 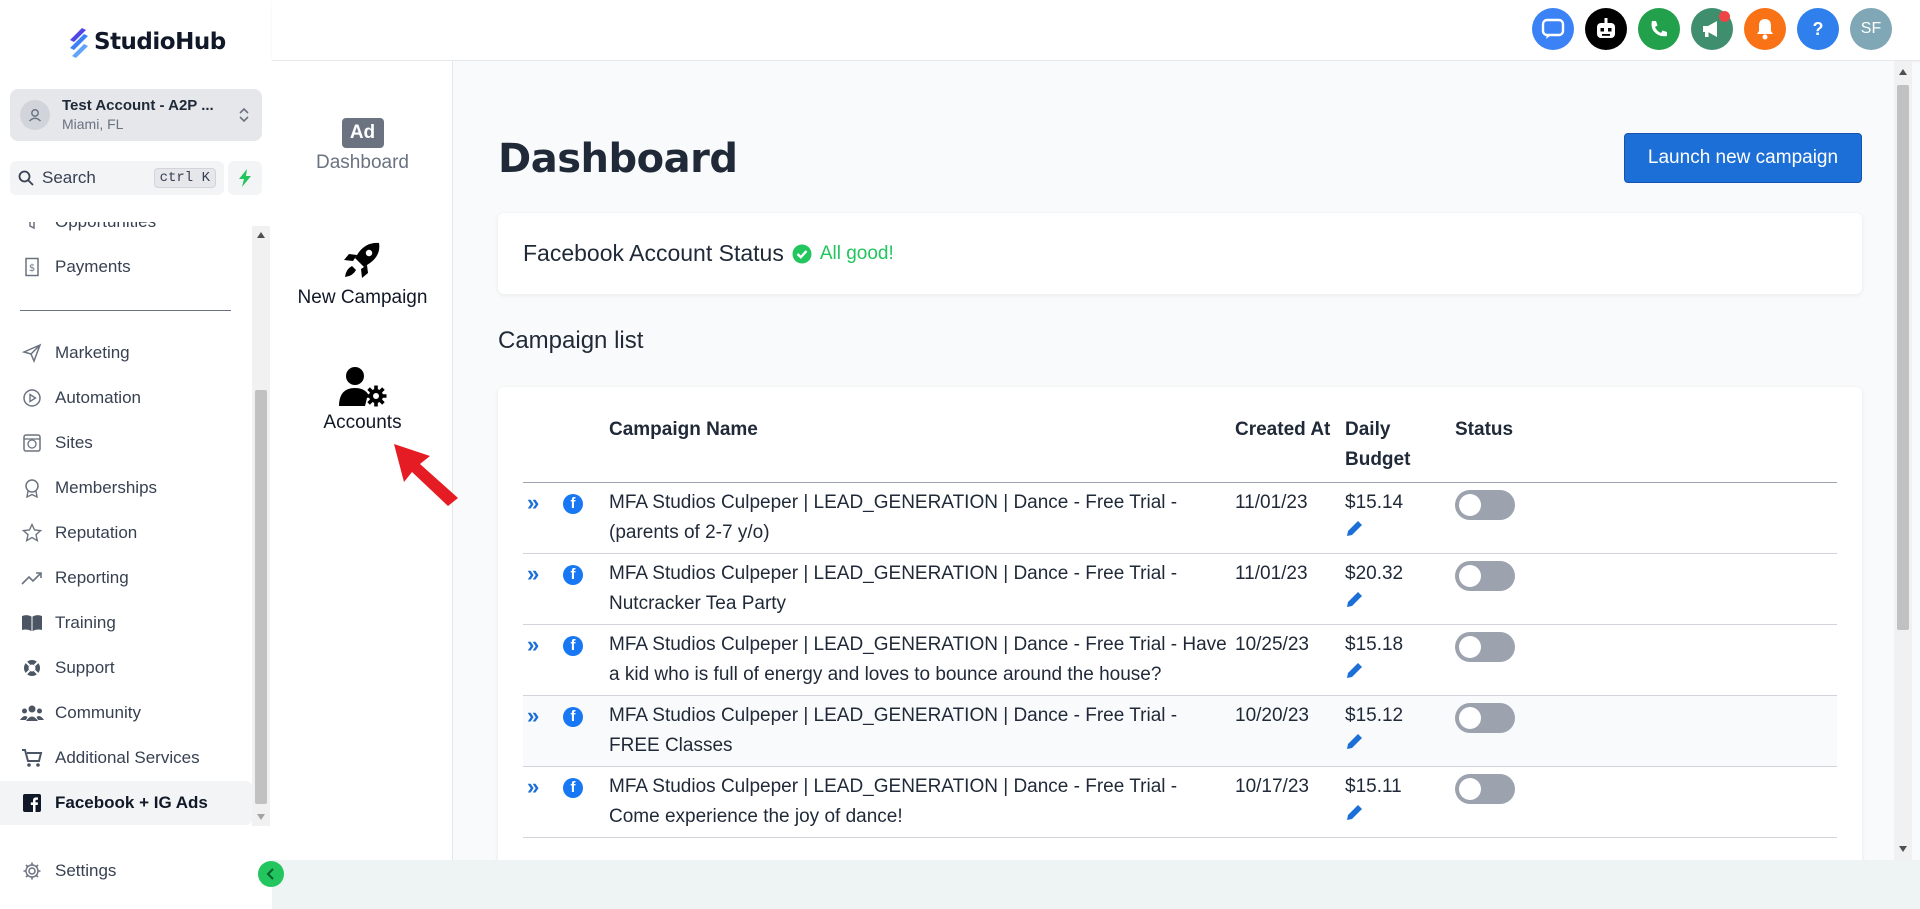 What do you see at coordinates (126, 533) in the screenshot?
I see `sidebar-item-reputation: Reputation` at bounding box center [126, 533].